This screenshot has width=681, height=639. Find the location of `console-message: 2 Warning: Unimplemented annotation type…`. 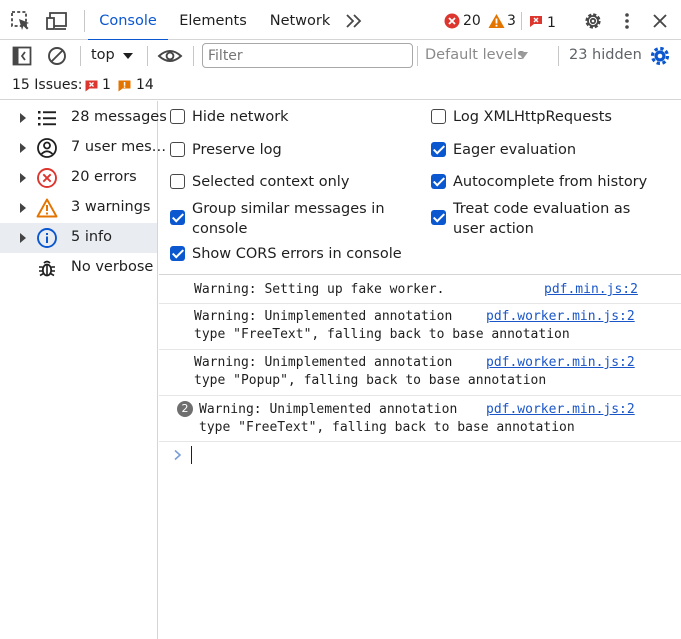

console-message: 2 Warning: Unimplemented annotation type… is located at coordinates (420, 418).